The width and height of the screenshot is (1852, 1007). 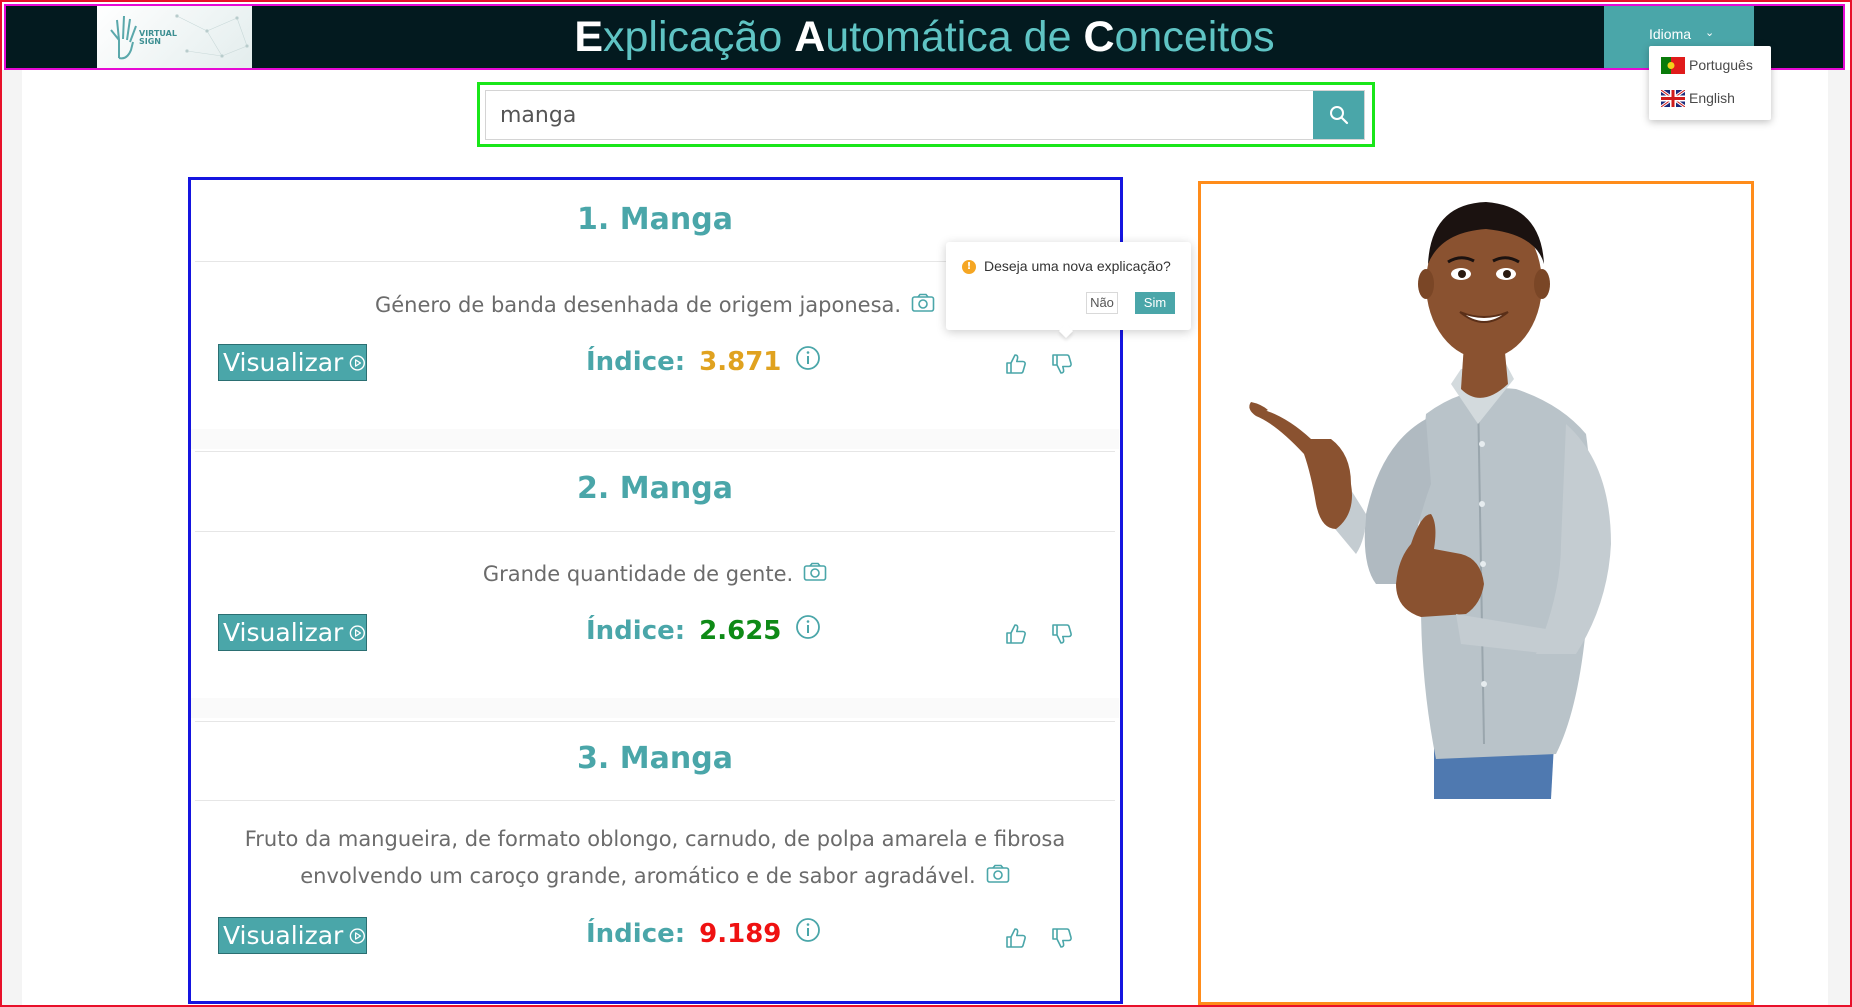 I want to click on no-button: Não, so click(x=1102, y=303).